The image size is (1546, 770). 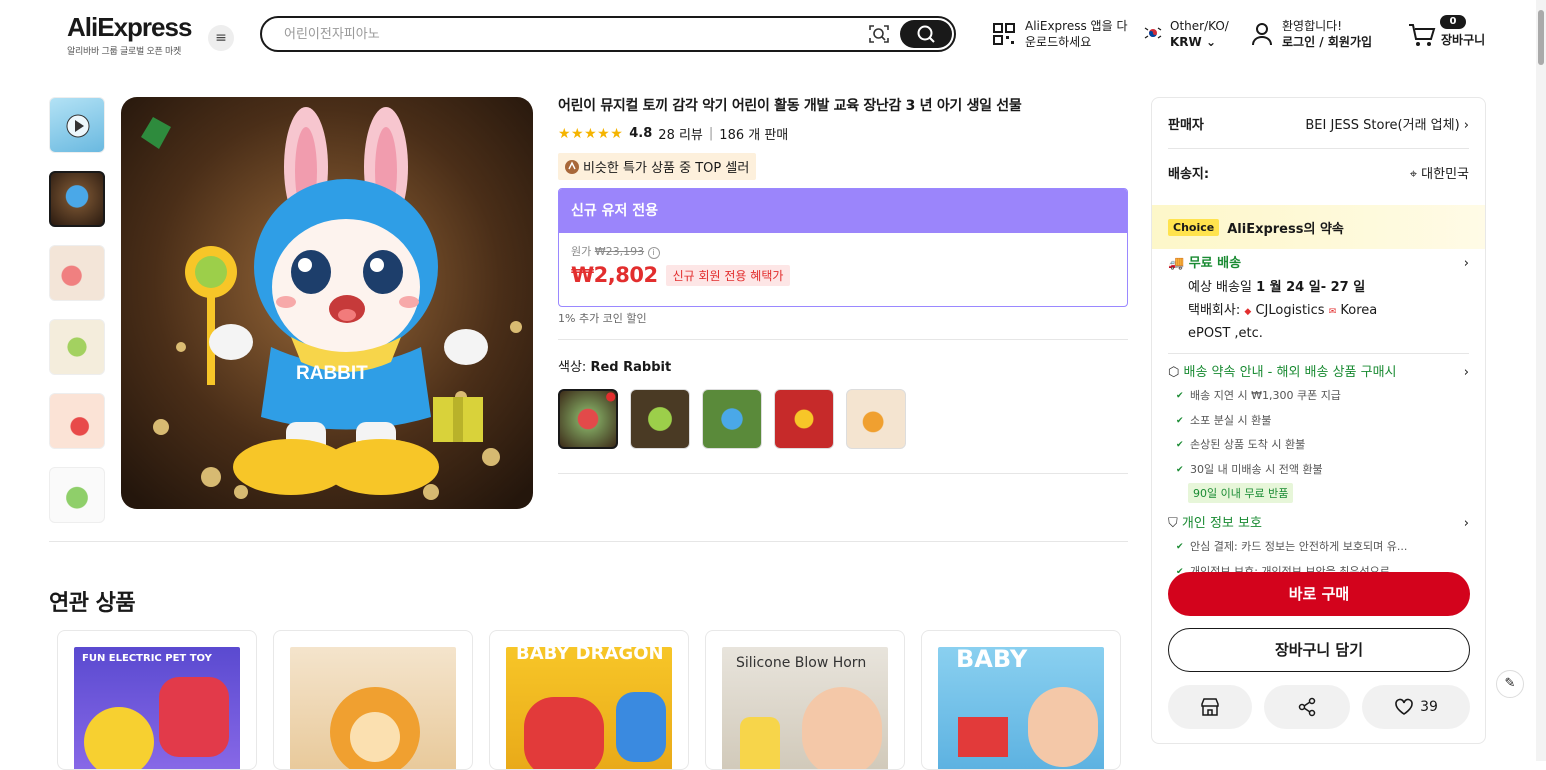 What do you see at coordinates (843, 211) in the screenshot?
I see `price-header: 신규 유저 전용` at bounding box center [843, 211].